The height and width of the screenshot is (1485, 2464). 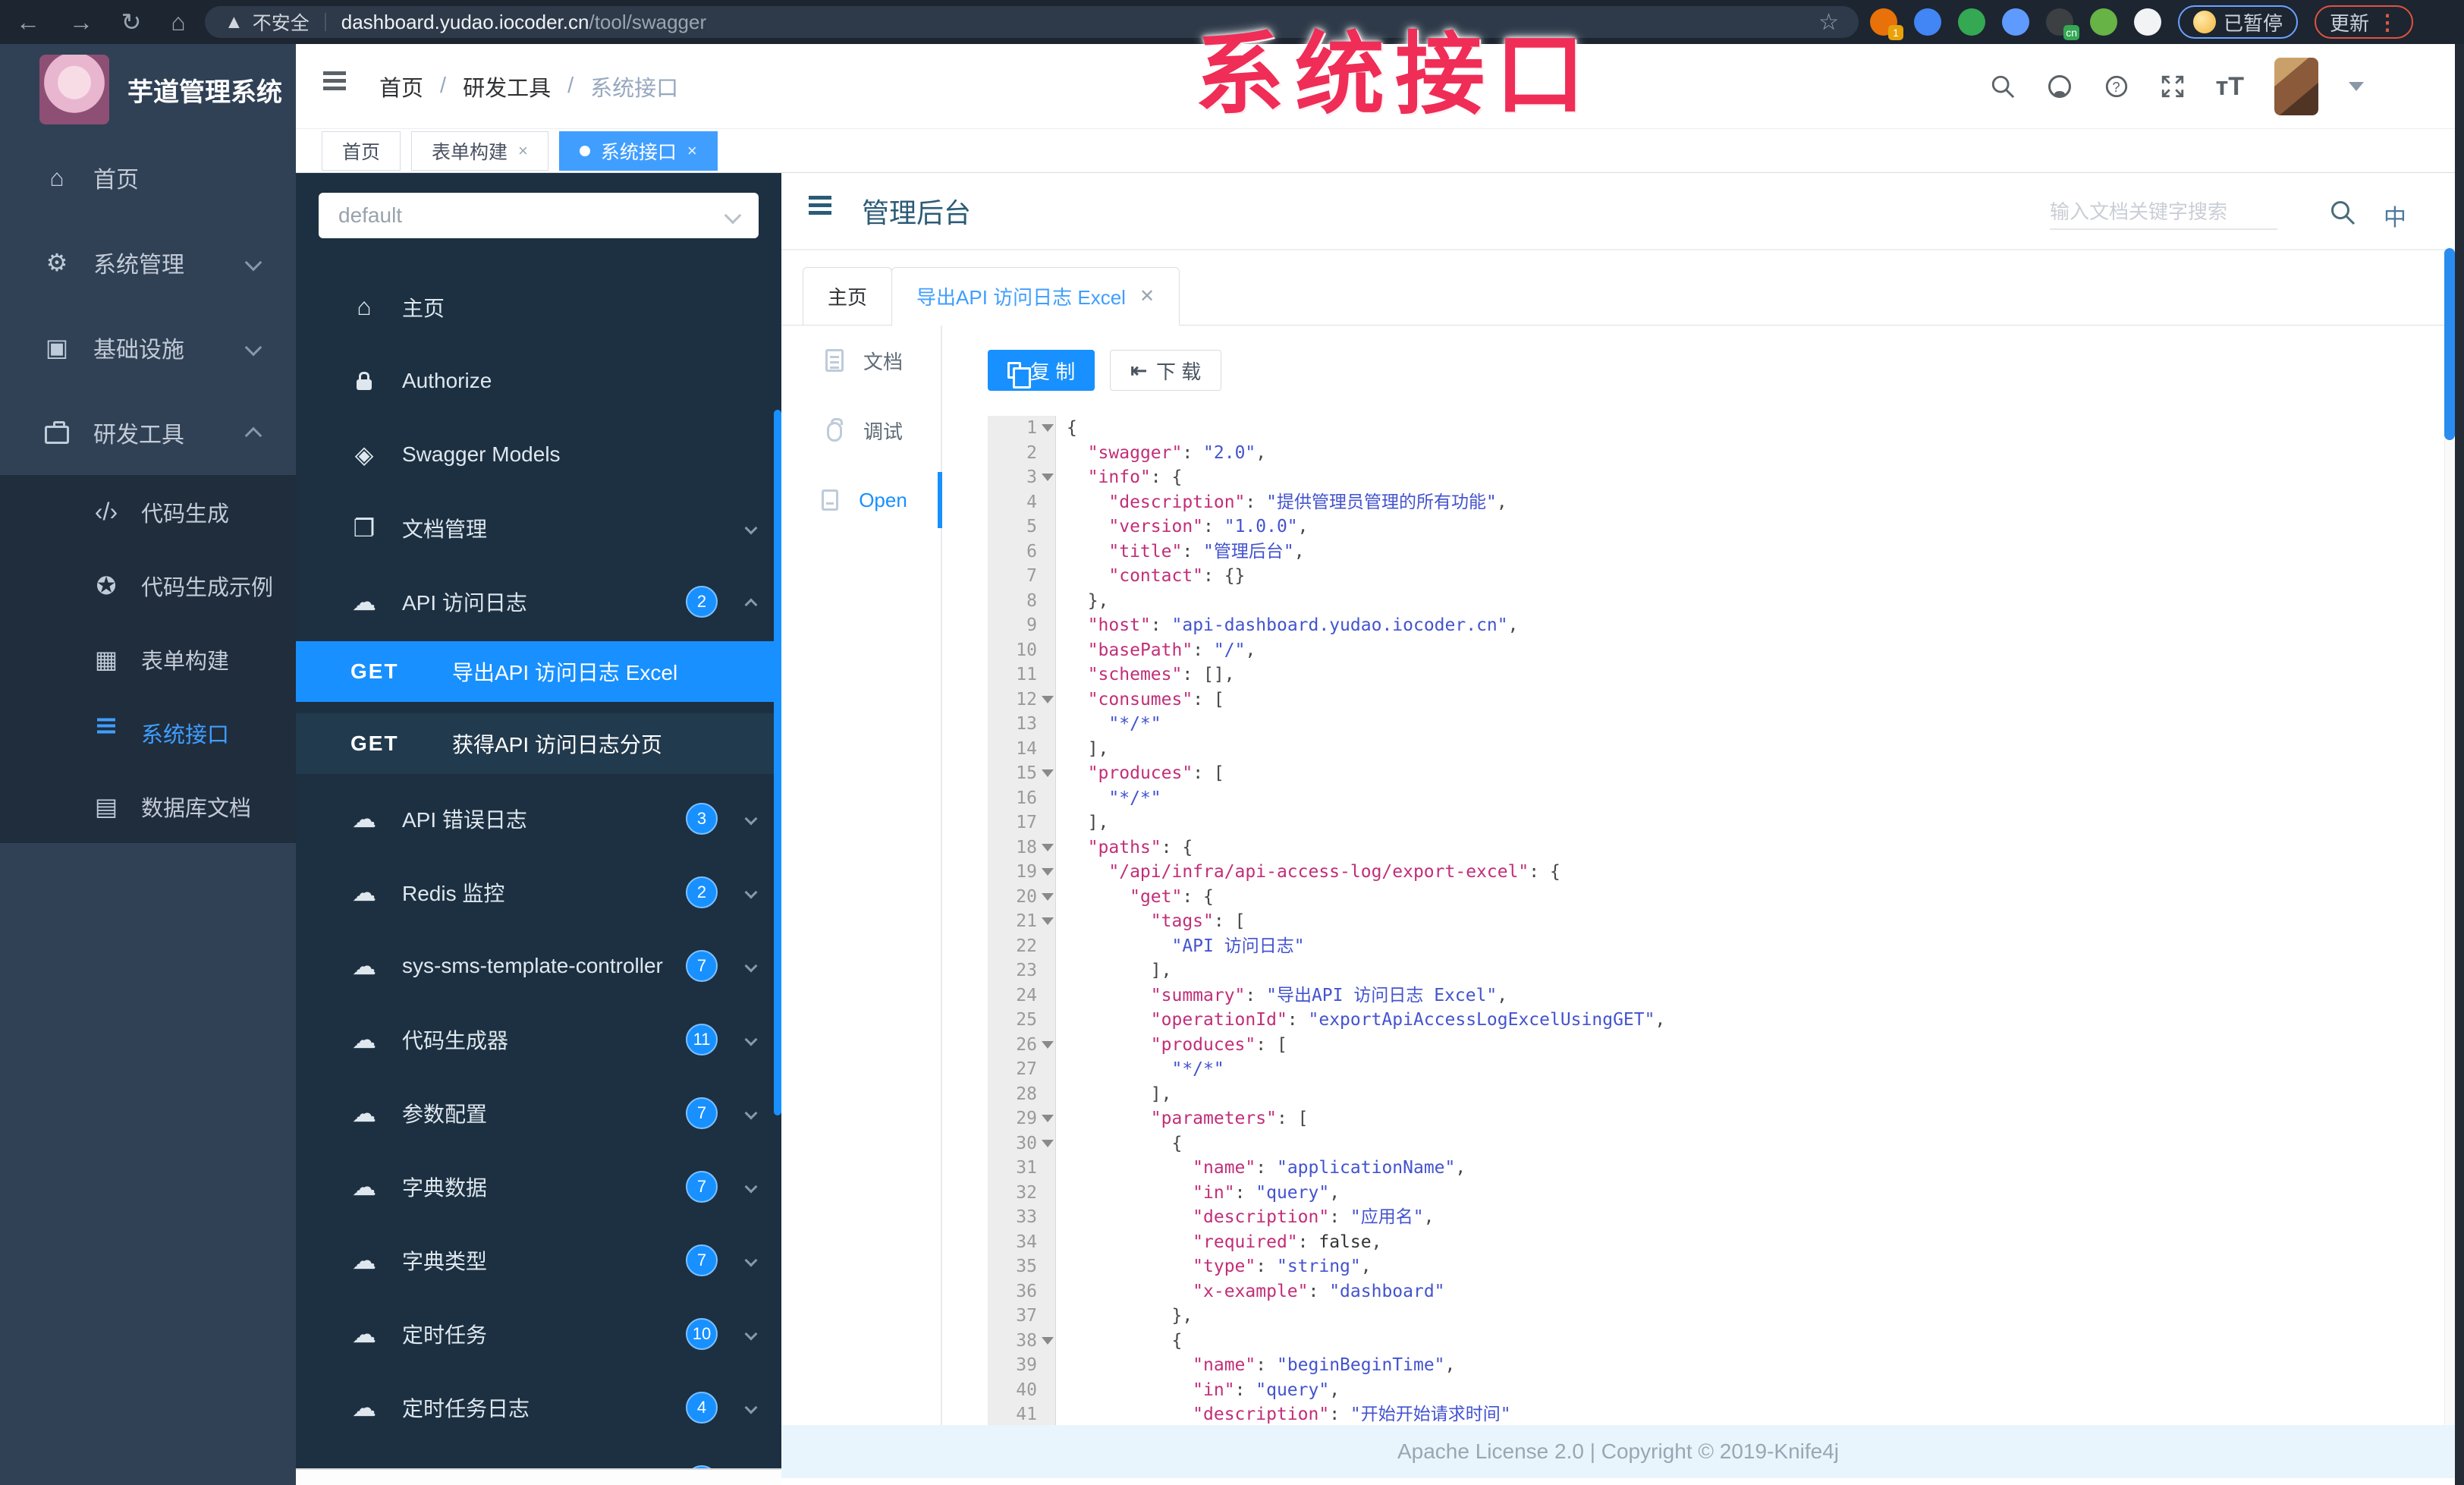 I want to click on sidebar-subitem-代码生成示例: ✪ 代码生成示例, so click(x=148, y=585).